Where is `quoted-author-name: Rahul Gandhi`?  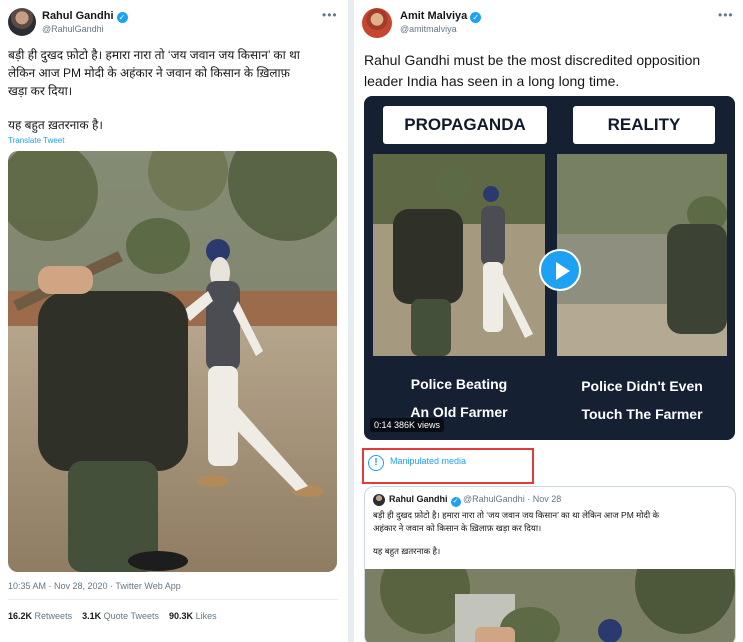 quoted-author-name: Rahul Gandhi is located at coordinates (418, 499).